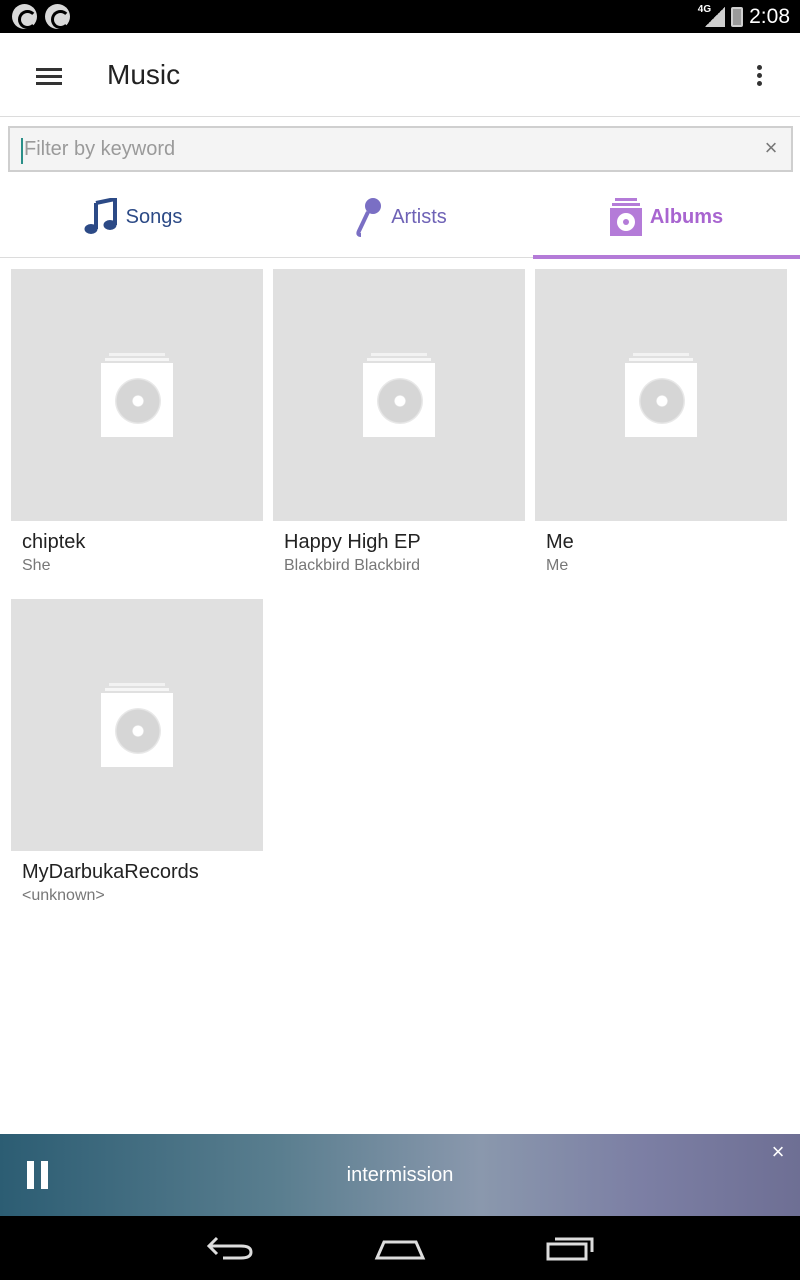  What do you see at coordinates (771, 148) in the screenshot?
I see `clear-filter-icon: ×` at bounding box center [771, 148].